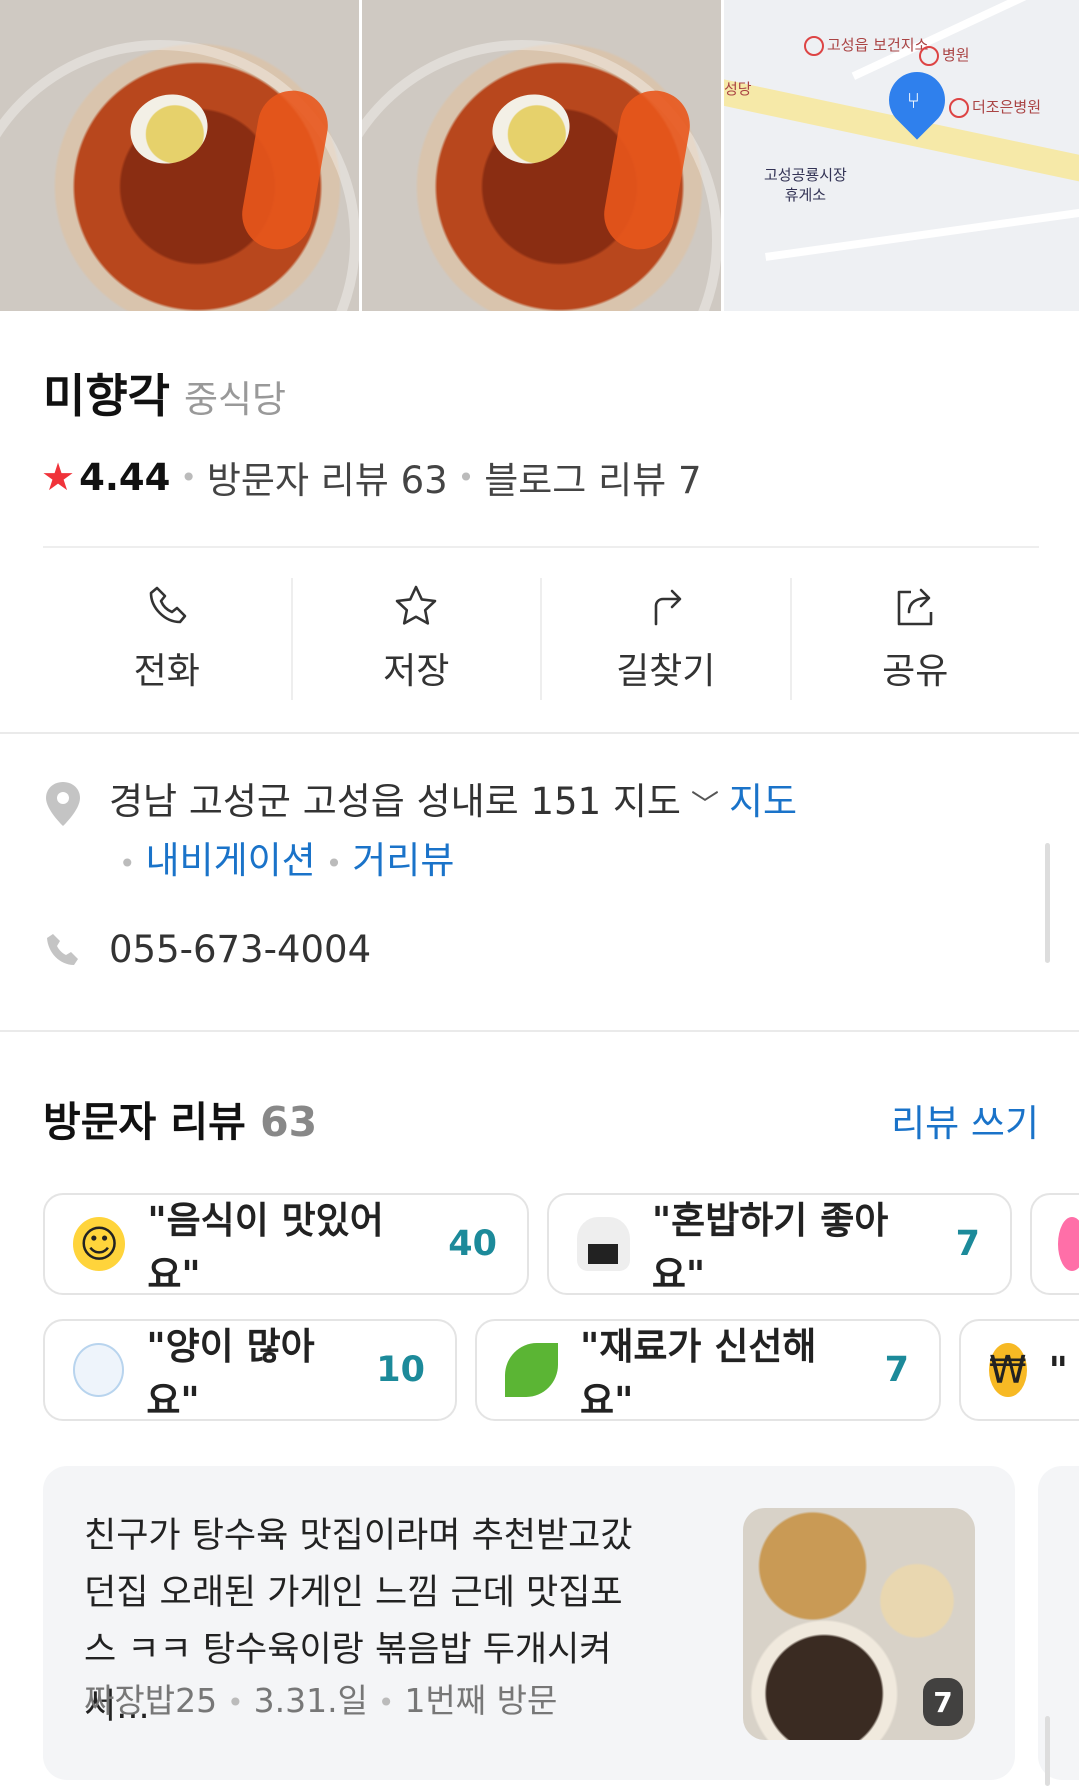 The width and height of the screenshot is (1079, 1786). What do you see at coordinates (106, 396) in the screenshot?
I see `place-name: 미향각` at bounding box center [106, 396].